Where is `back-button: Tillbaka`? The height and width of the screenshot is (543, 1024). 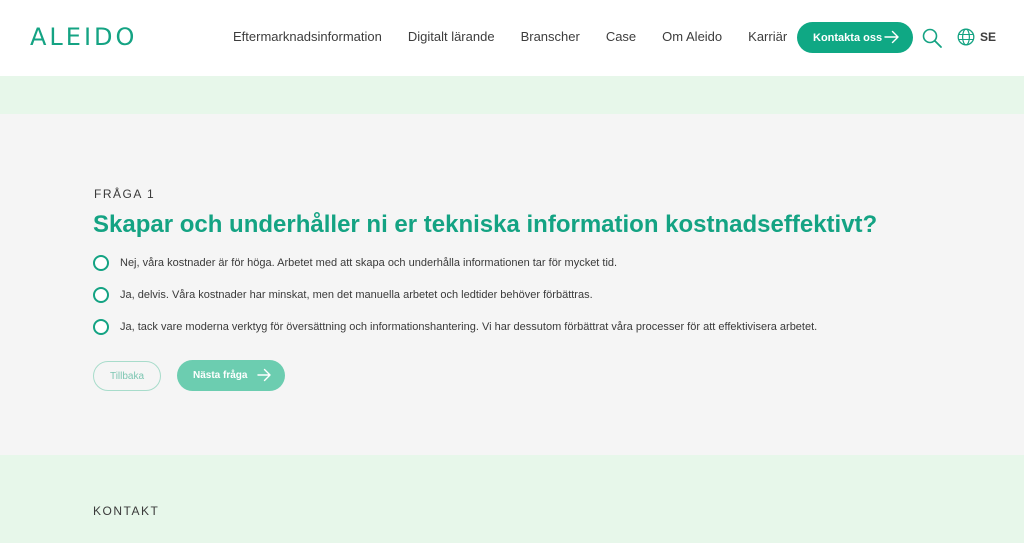
back-button: Tillbaka is located at coordinates (127, 376).